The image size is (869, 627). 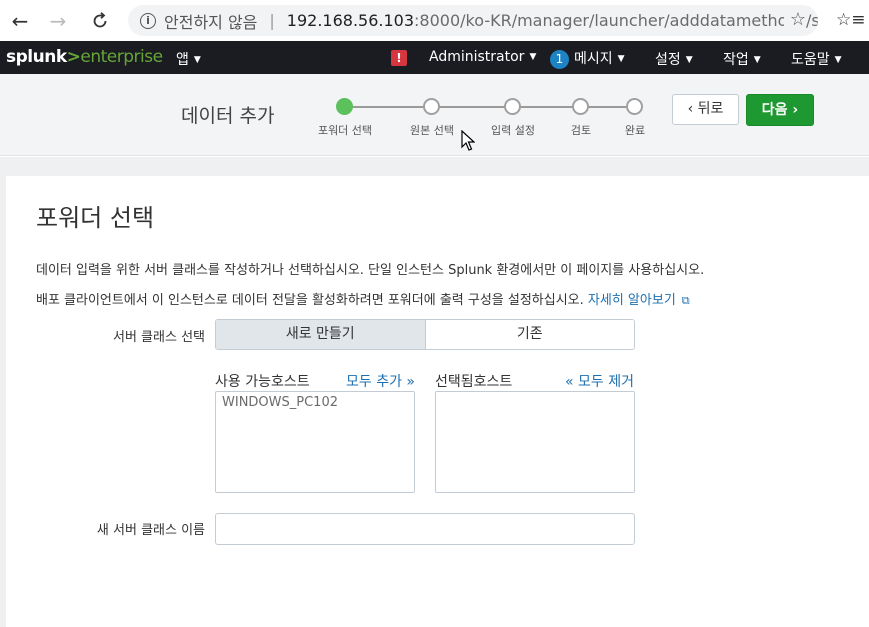 What do you see at coordinates (315, 402) in the screenshot?
I see `list-item: WINDOWS_PC102` at bounding box center [315, 402].